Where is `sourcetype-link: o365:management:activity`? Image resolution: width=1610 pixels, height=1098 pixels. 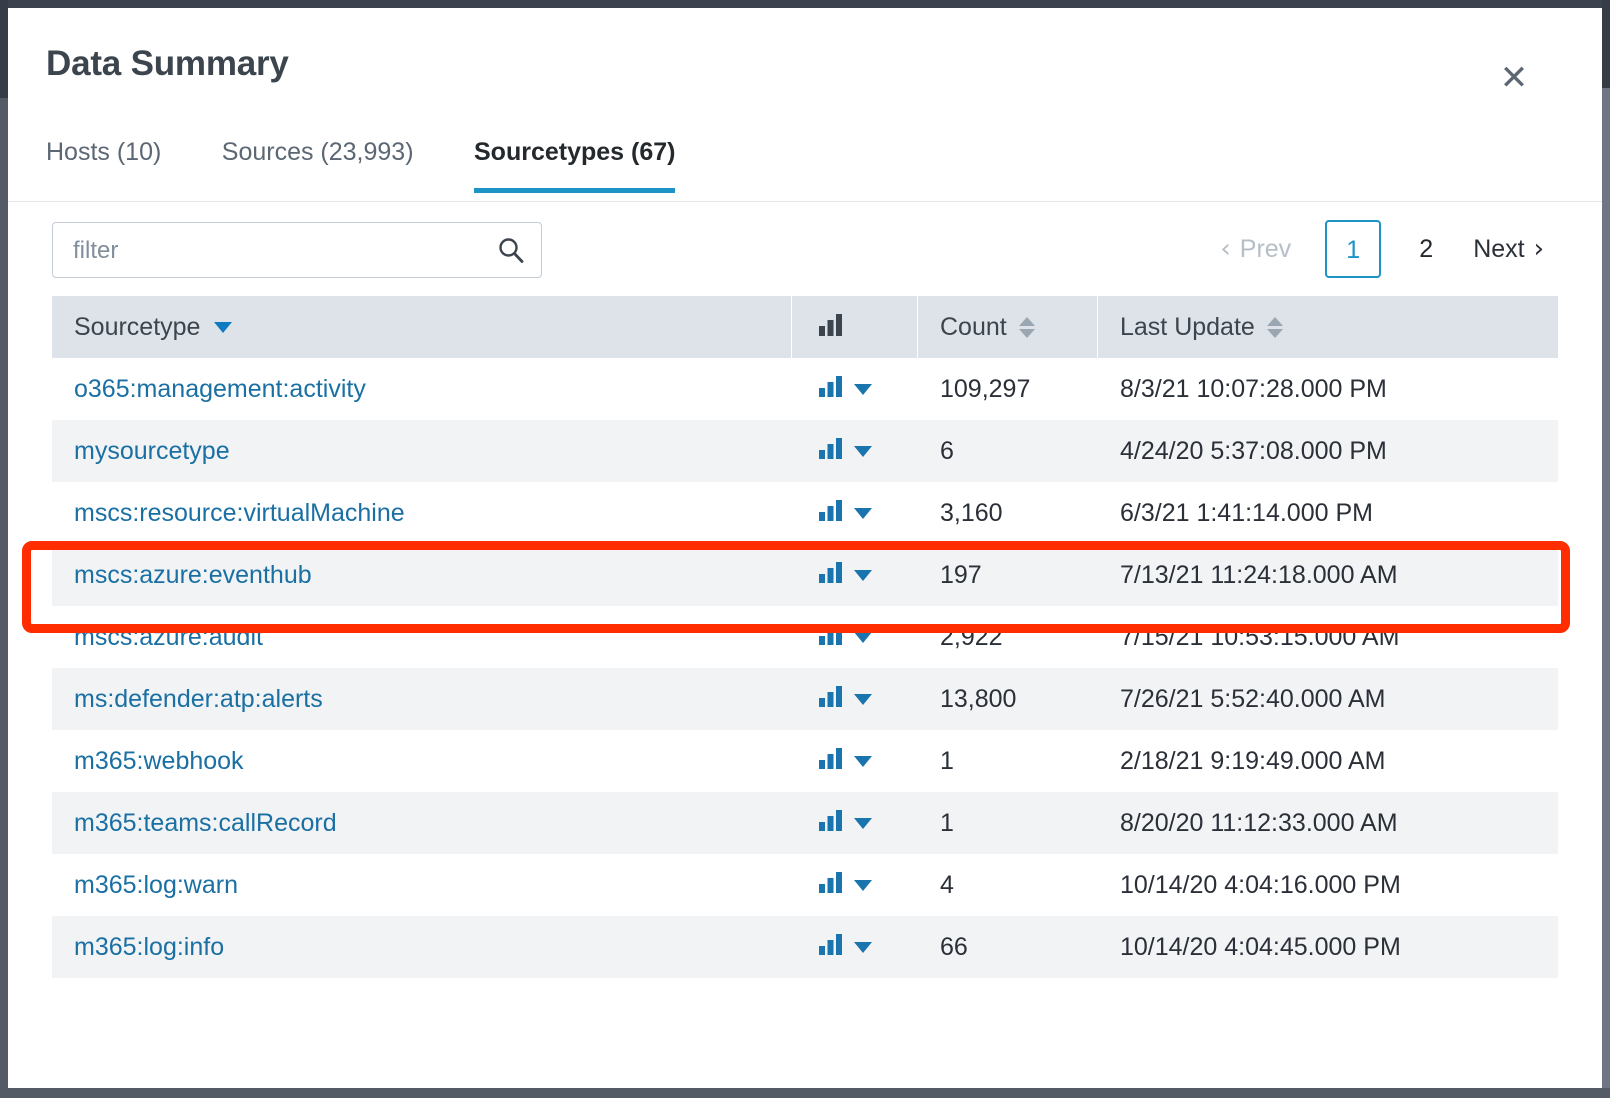 sourcetype-link: o365:management:activity is located at coordinates (220, 389).